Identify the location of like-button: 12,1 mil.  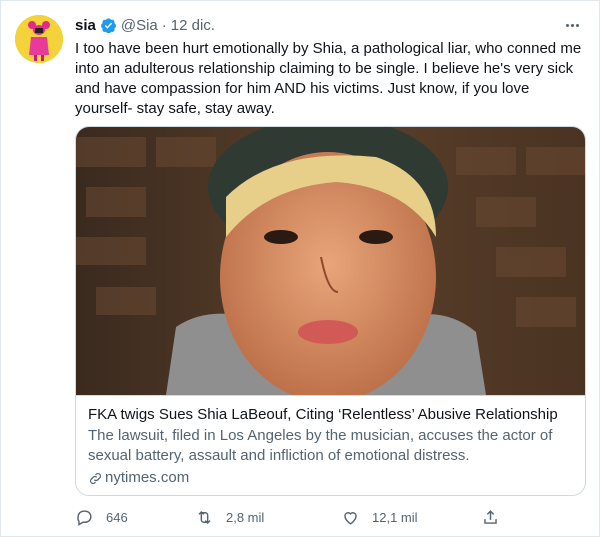
(379, 517).